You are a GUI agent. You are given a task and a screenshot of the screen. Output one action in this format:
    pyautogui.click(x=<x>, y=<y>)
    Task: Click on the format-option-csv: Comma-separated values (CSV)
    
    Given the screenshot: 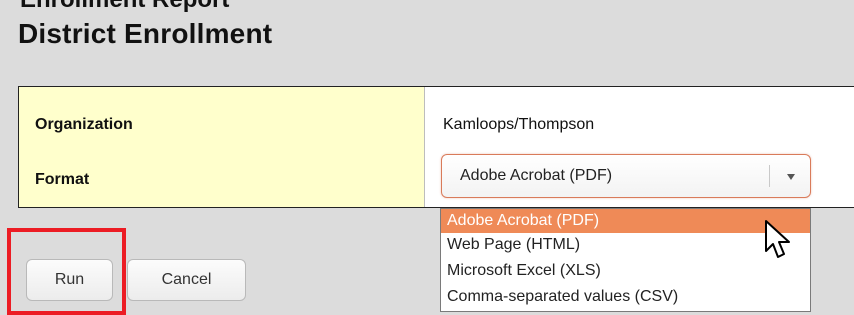 What is the action you would take?
    pyautogui.click(x=625, y=297)
    